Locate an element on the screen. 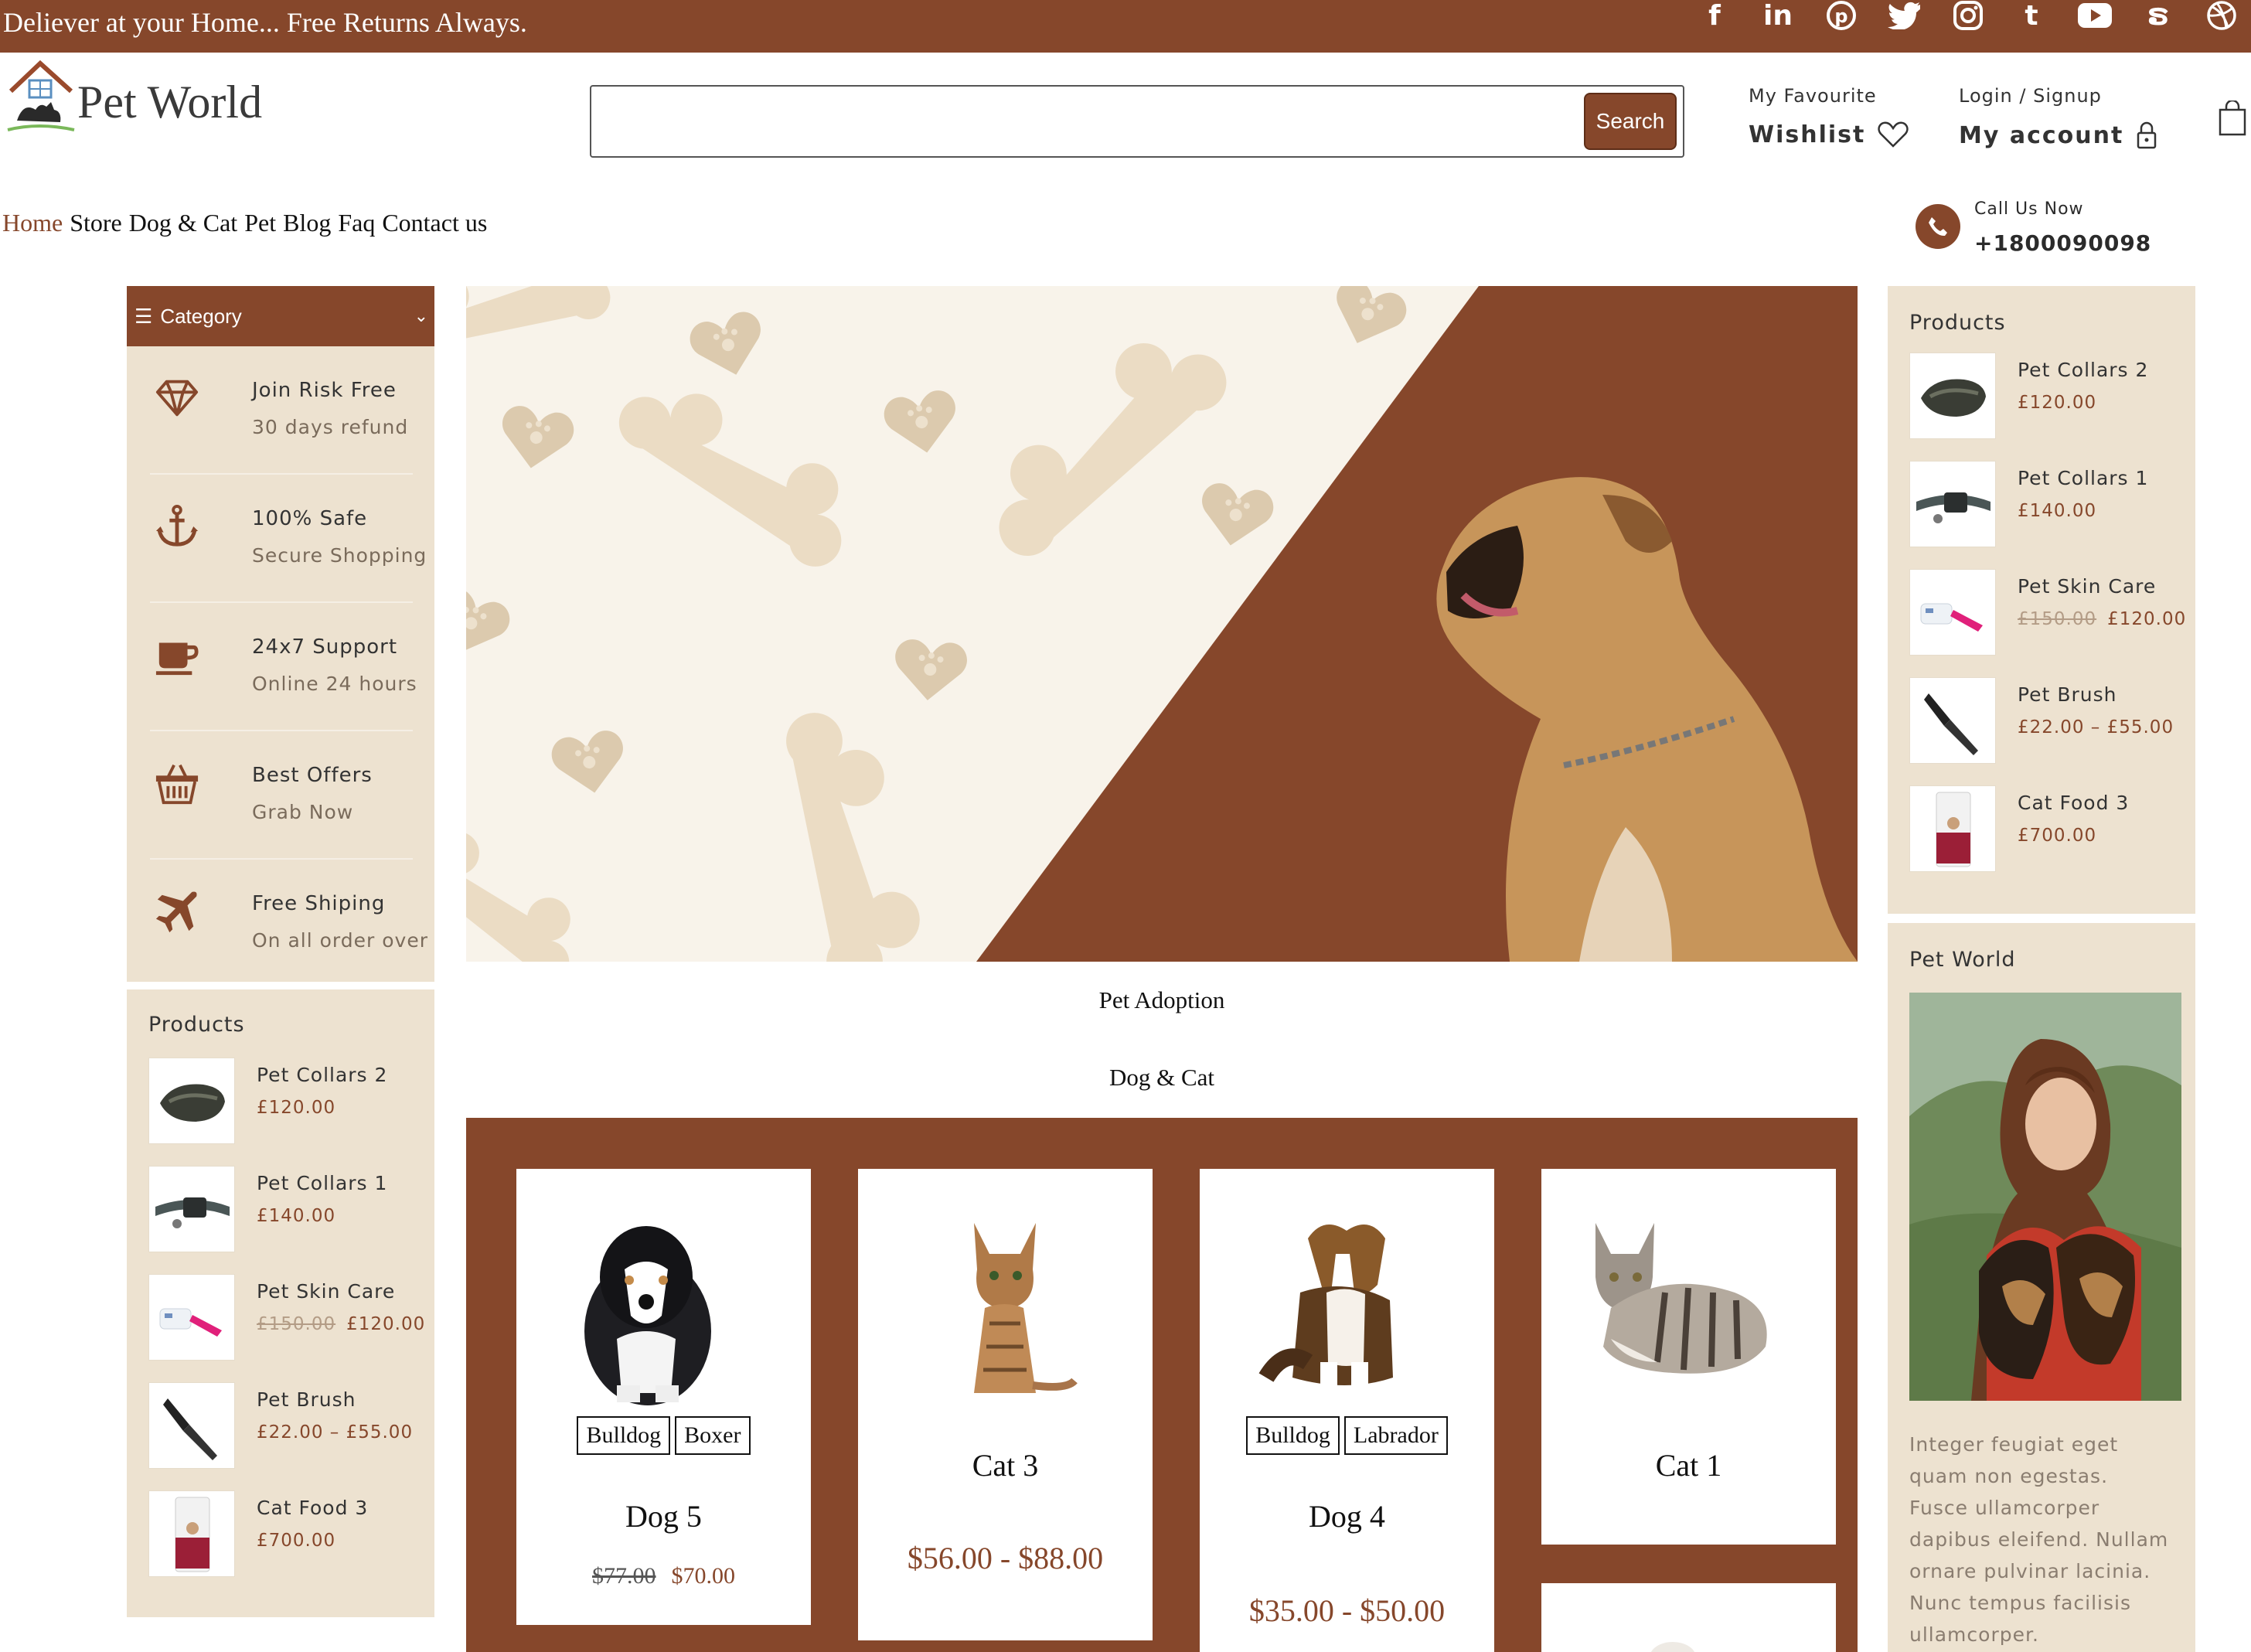  linkedin-icon: in is located at coordinates (1778, 16).